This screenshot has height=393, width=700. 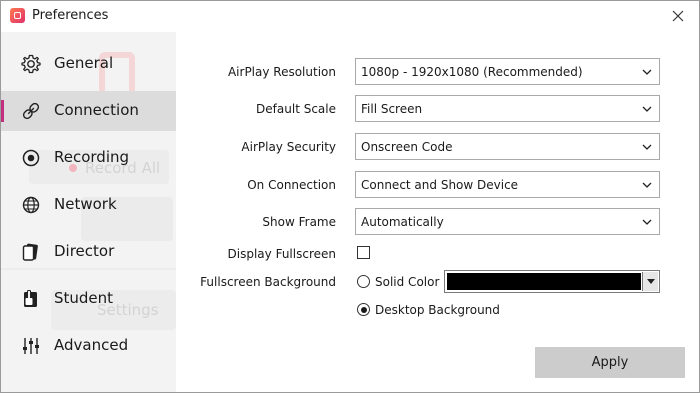 What do you see at coordinates (507, 146) in the screenshot?
I see `airplay-security-select: Onscreen Code` at bounding box center [507, 146].